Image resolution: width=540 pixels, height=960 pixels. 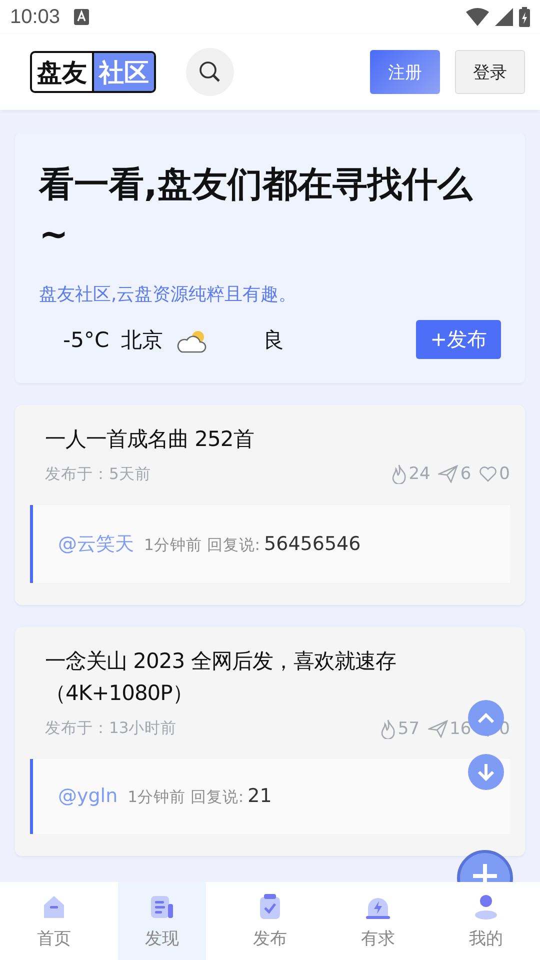 I want to click on temperature: -5°C, so click(x=86, y=340).